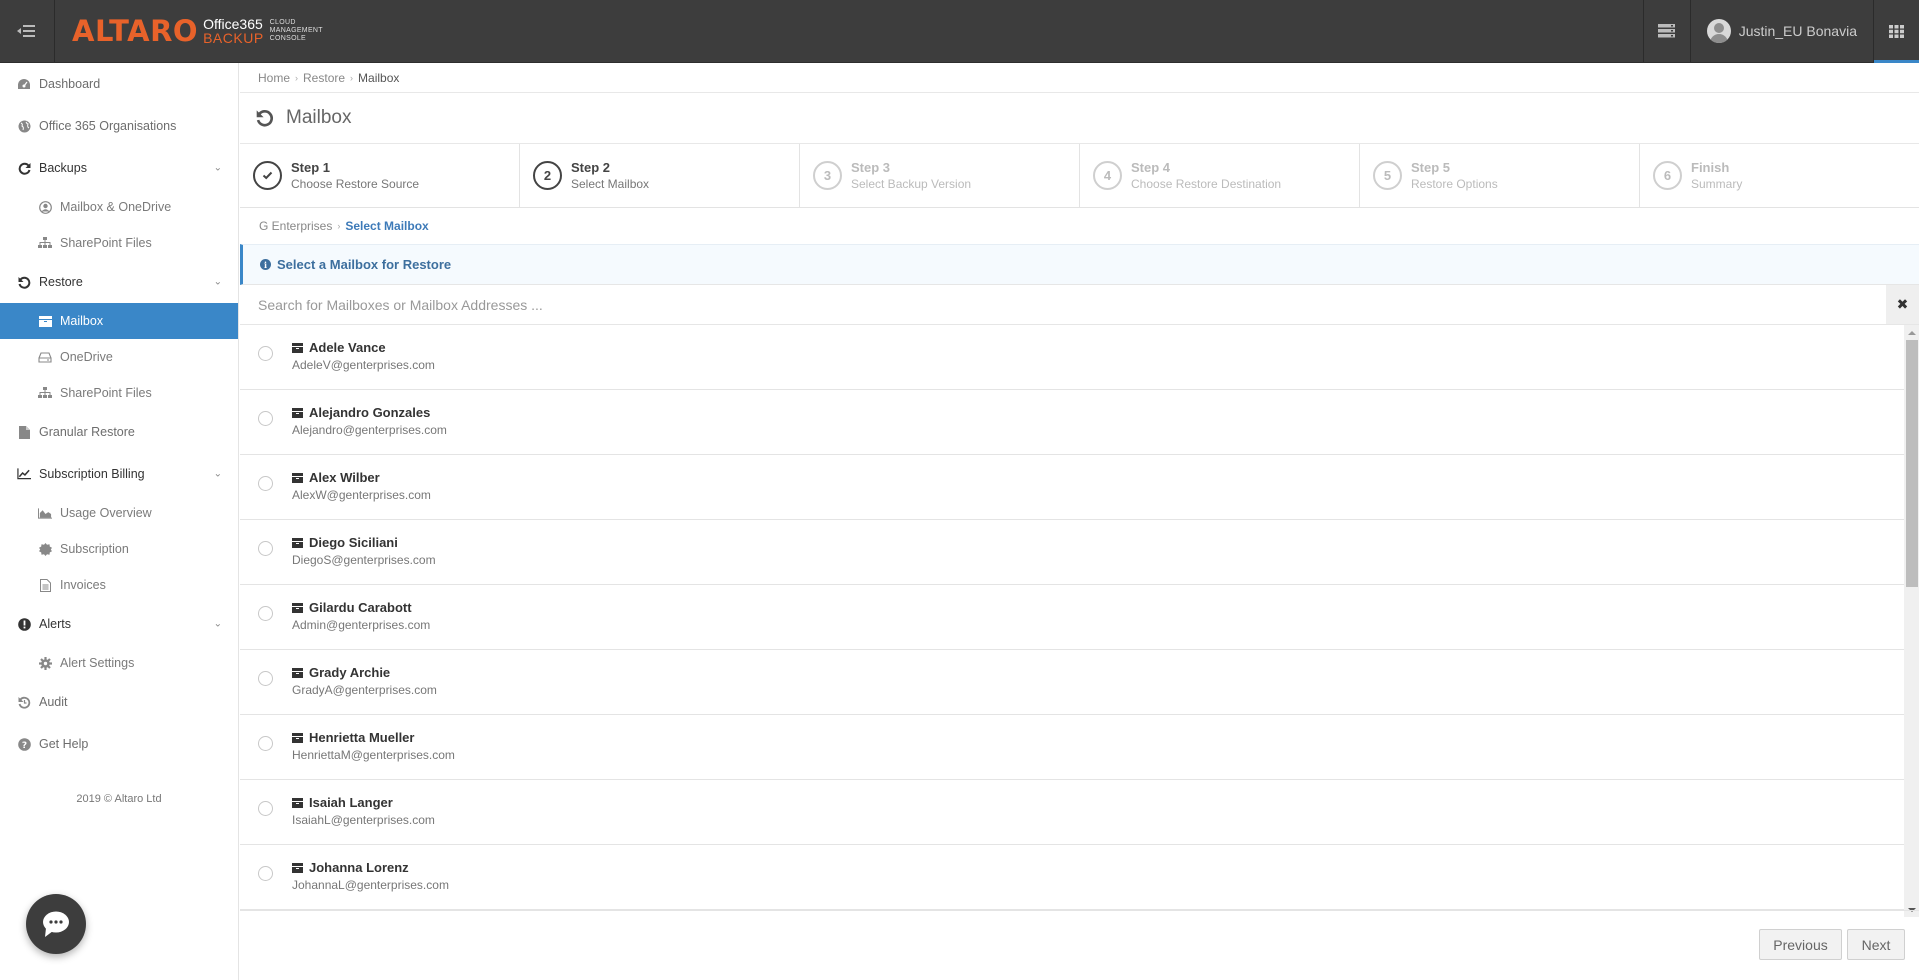 The height and width of the screenshot is (980, 1919). I want to click on question-circle-icon: ?, so click(24, 744).